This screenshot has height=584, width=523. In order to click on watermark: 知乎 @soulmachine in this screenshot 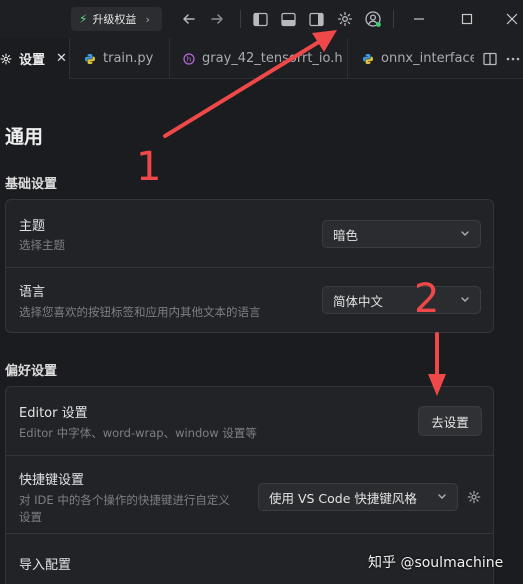, I will do `click(436, 563)`.